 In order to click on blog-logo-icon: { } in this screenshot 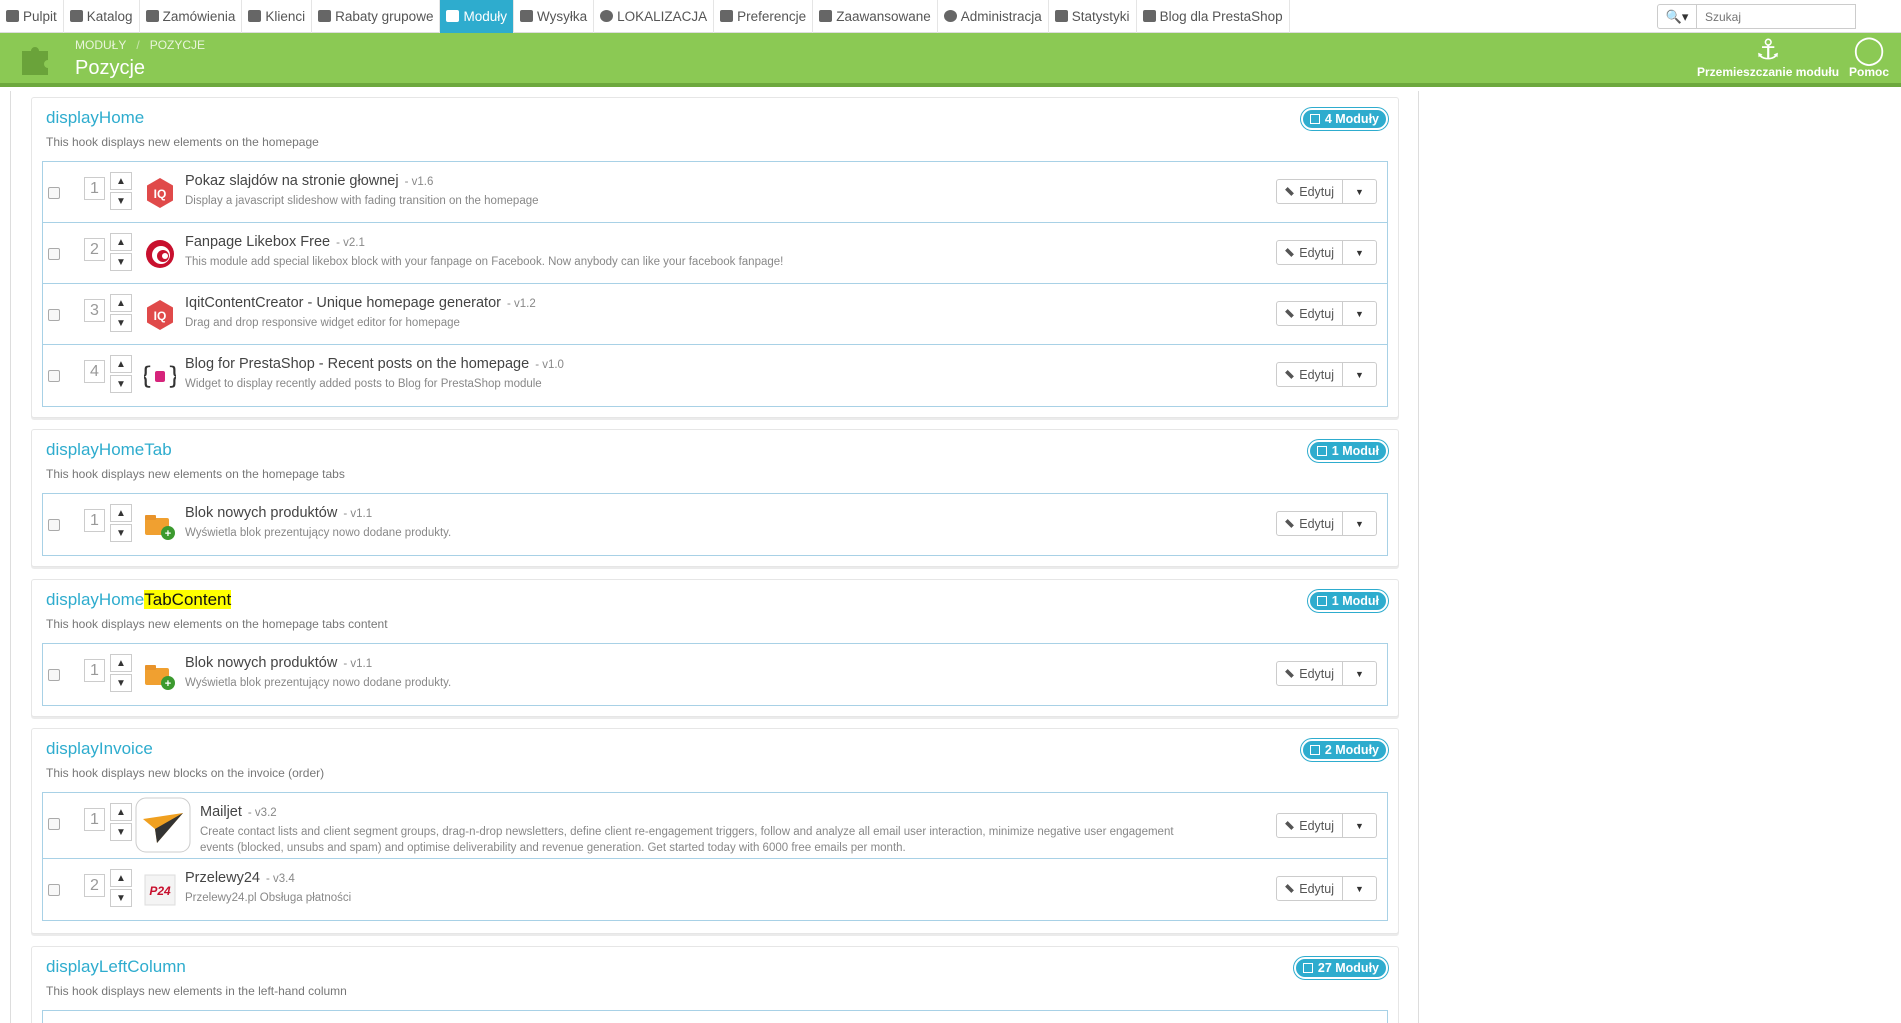, I will do `click(160, 376)`.